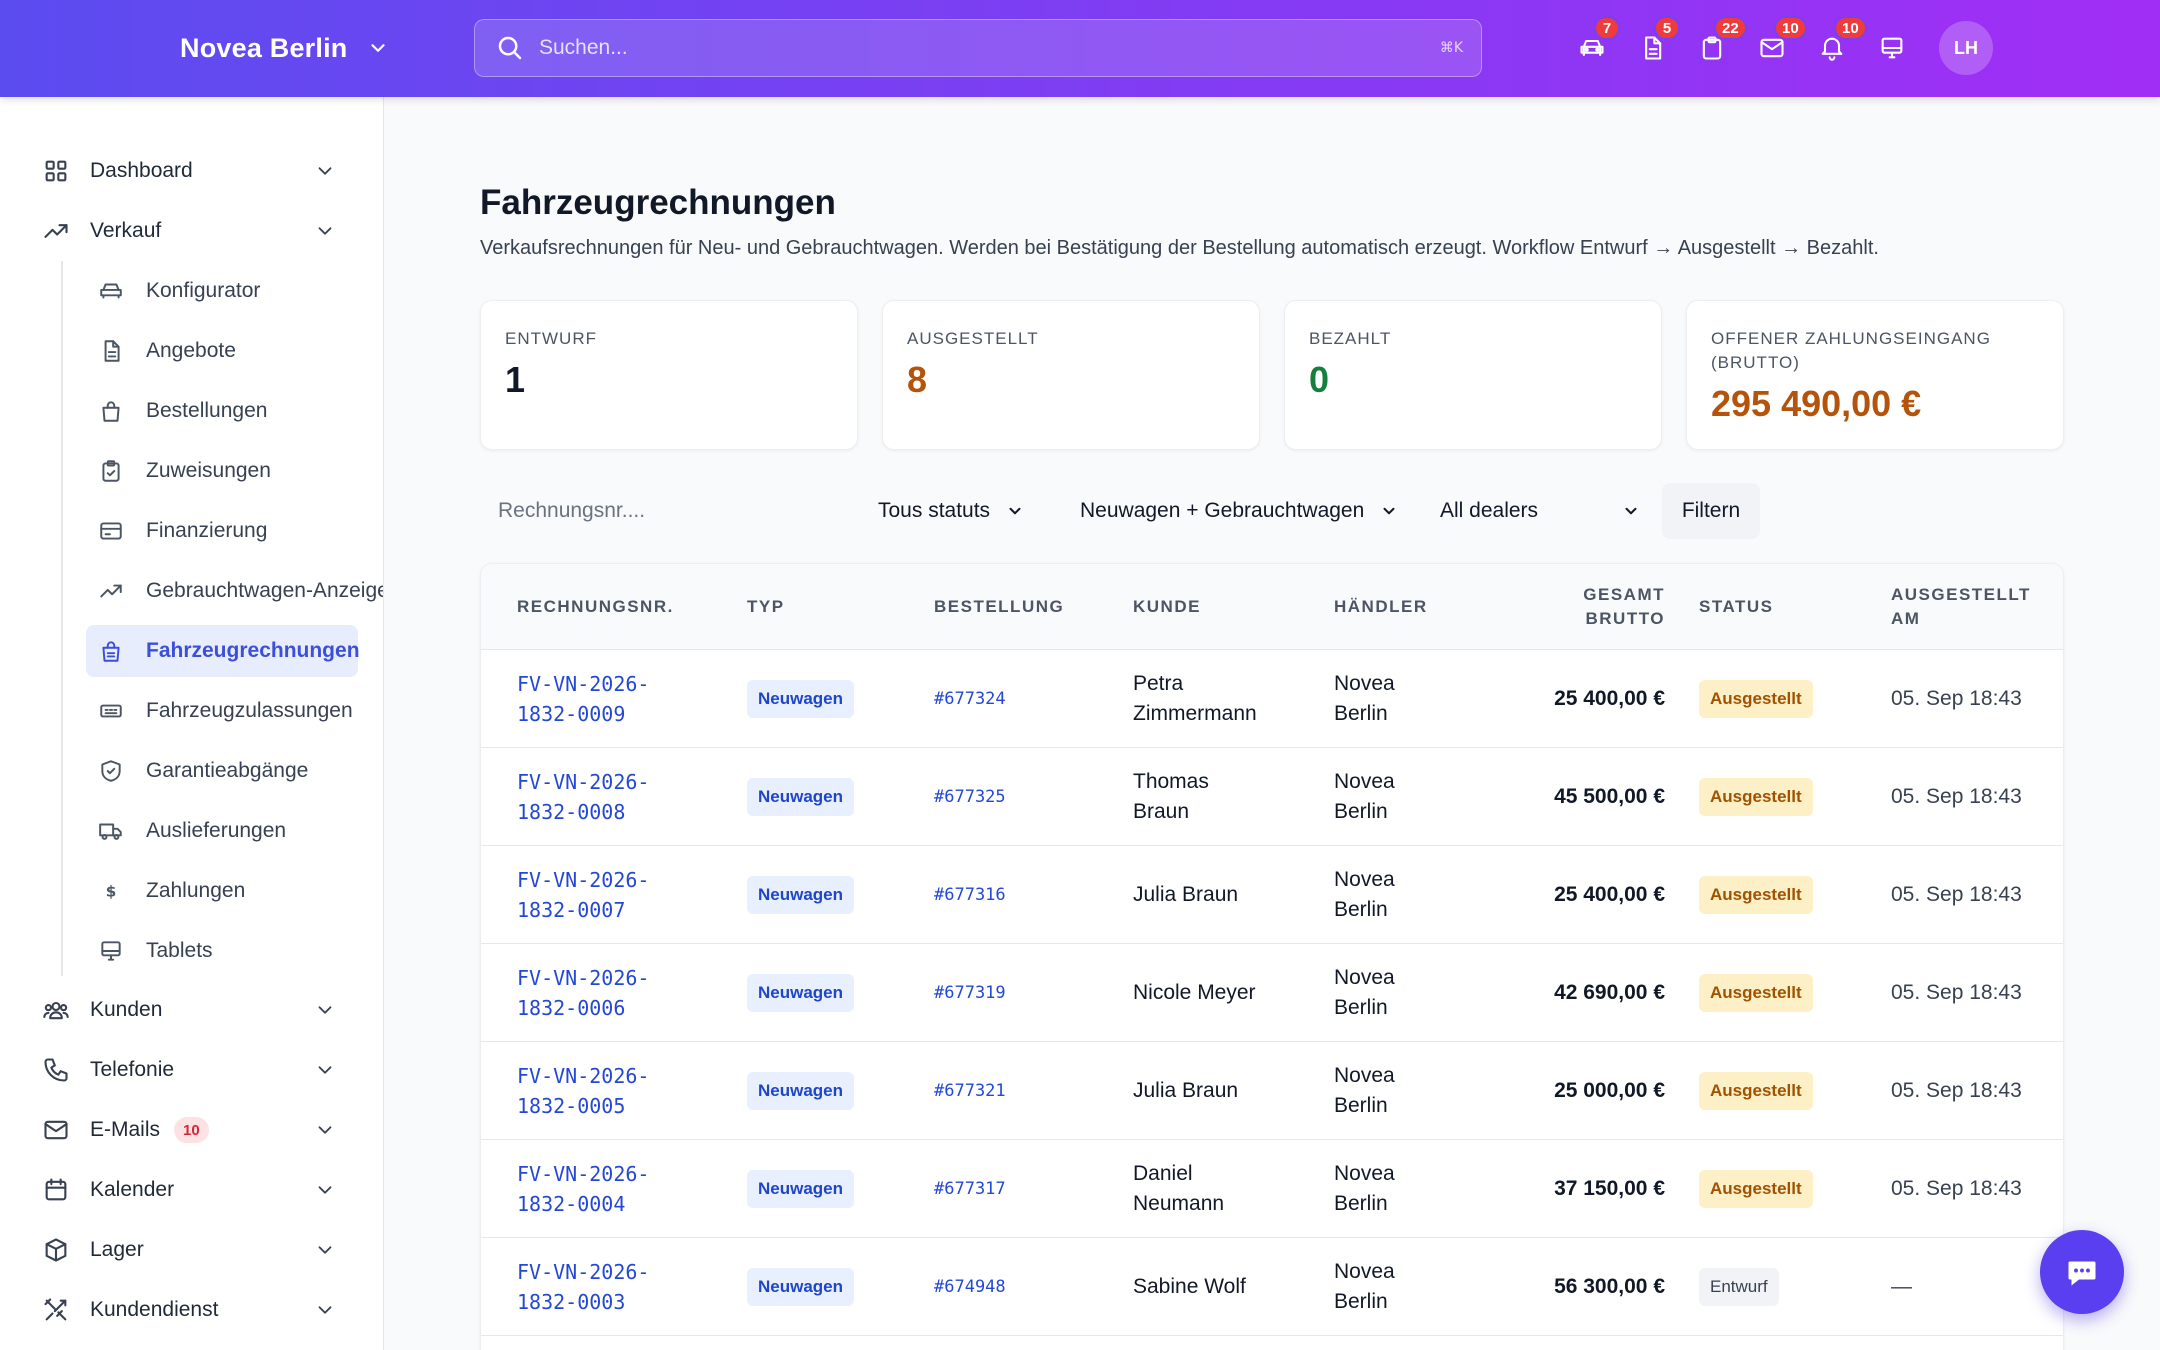 The image size is (2160, 1350). What do you see at coordinates (223, 651) in the screenshot?
I see `sidebar-item-fahrzeugrechnungen: Fahrzeugrechnungen` at bounding box center [223, 651].